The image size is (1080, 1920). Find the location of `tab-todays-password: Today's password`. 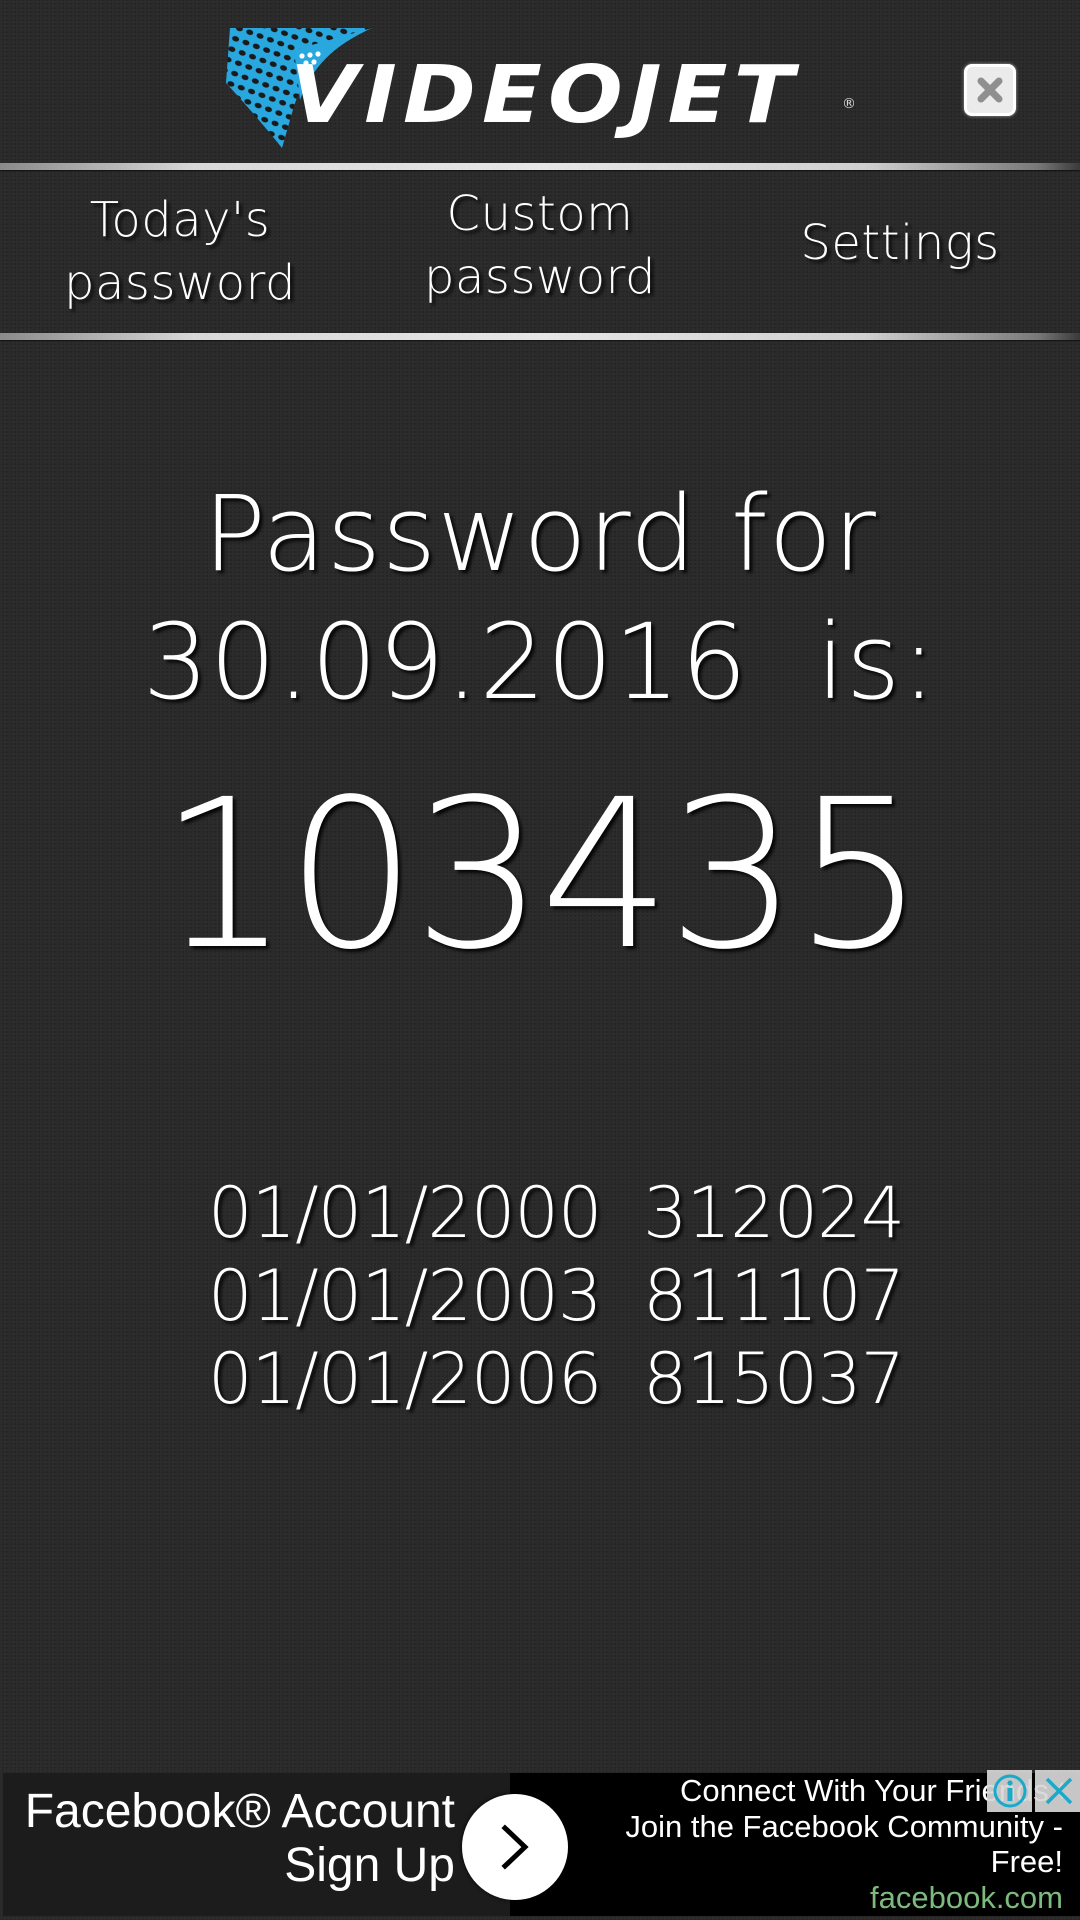

tab-todays-password: Today's password is located at coordinates (180, 251).